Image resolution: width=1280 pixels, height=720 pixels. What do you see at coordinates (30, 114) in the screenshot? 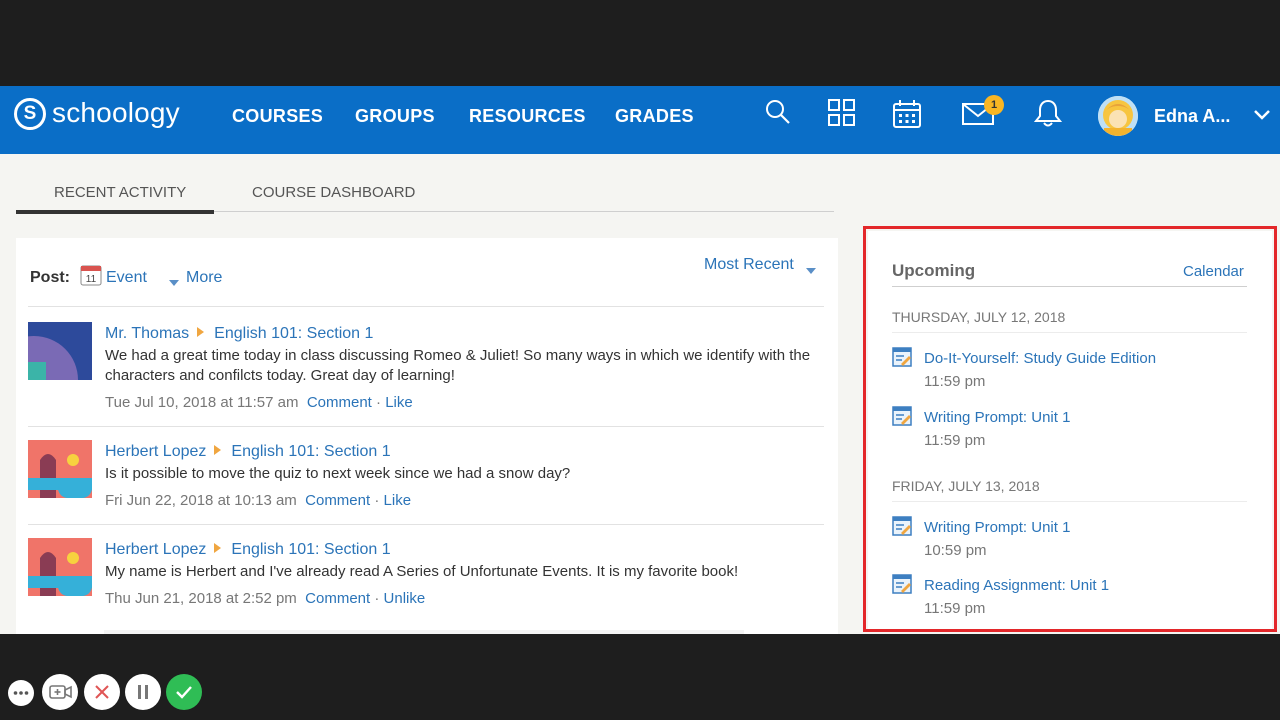
I see `schoology-logo-icon: S` at bounding box center [30, 114].